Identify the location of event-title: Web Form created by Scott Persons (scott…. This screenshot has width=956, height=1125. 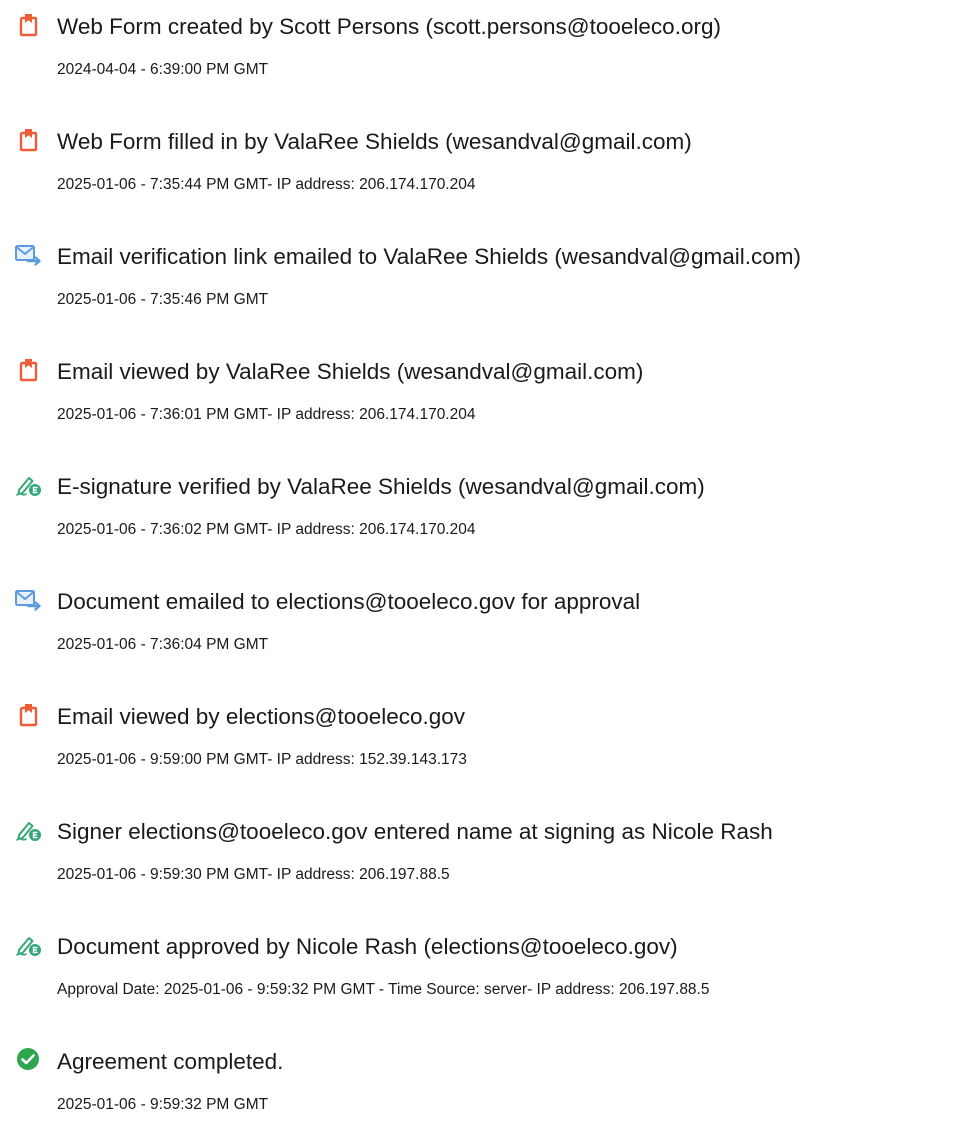
(389, 26).